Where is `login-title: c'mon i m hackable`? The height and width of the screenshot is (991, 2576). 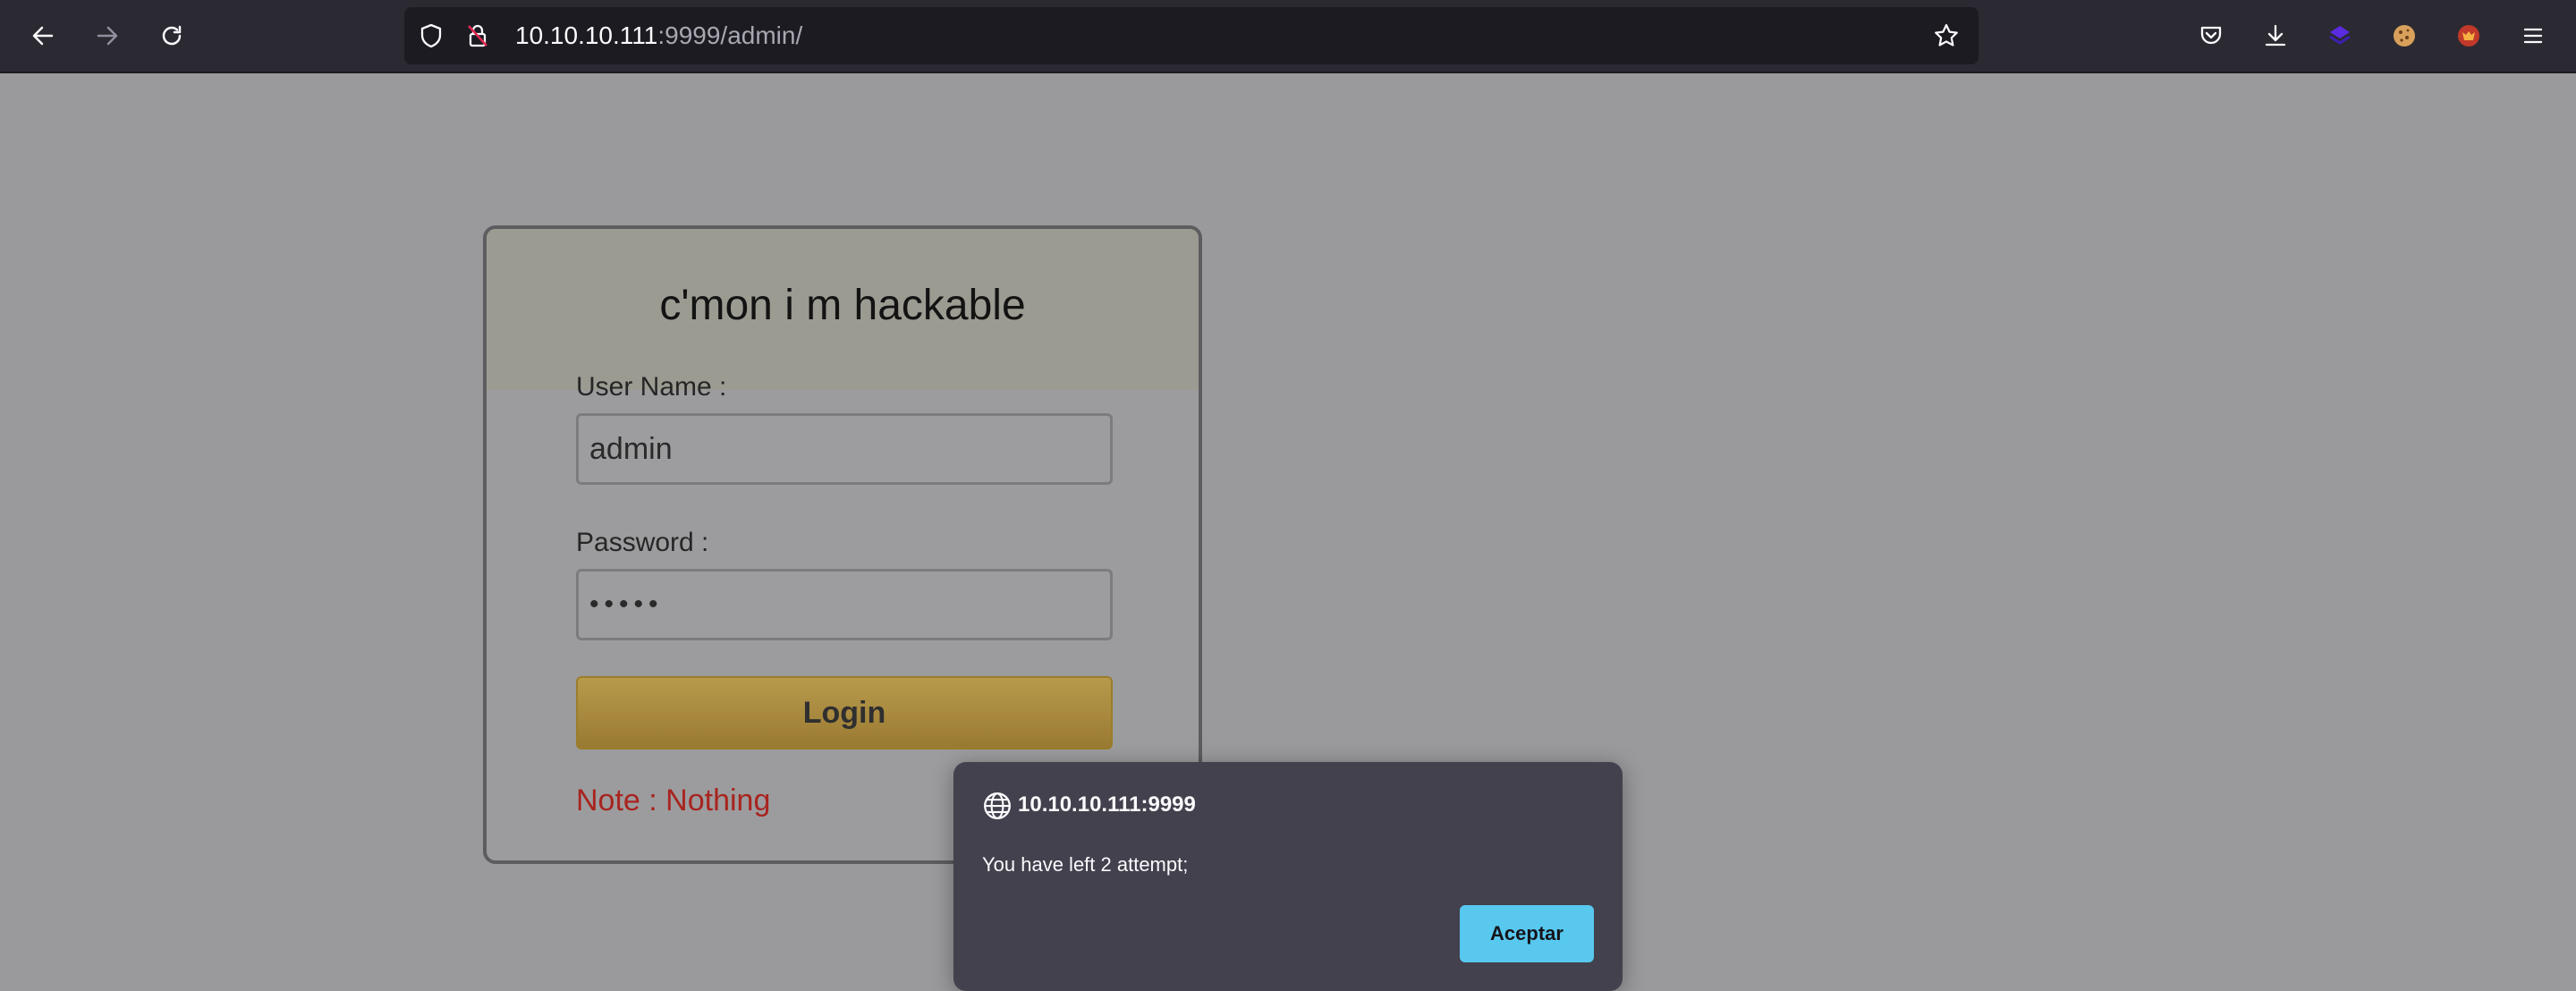
login-title: c'mon i m hackable is located at coordinates (842, 305).